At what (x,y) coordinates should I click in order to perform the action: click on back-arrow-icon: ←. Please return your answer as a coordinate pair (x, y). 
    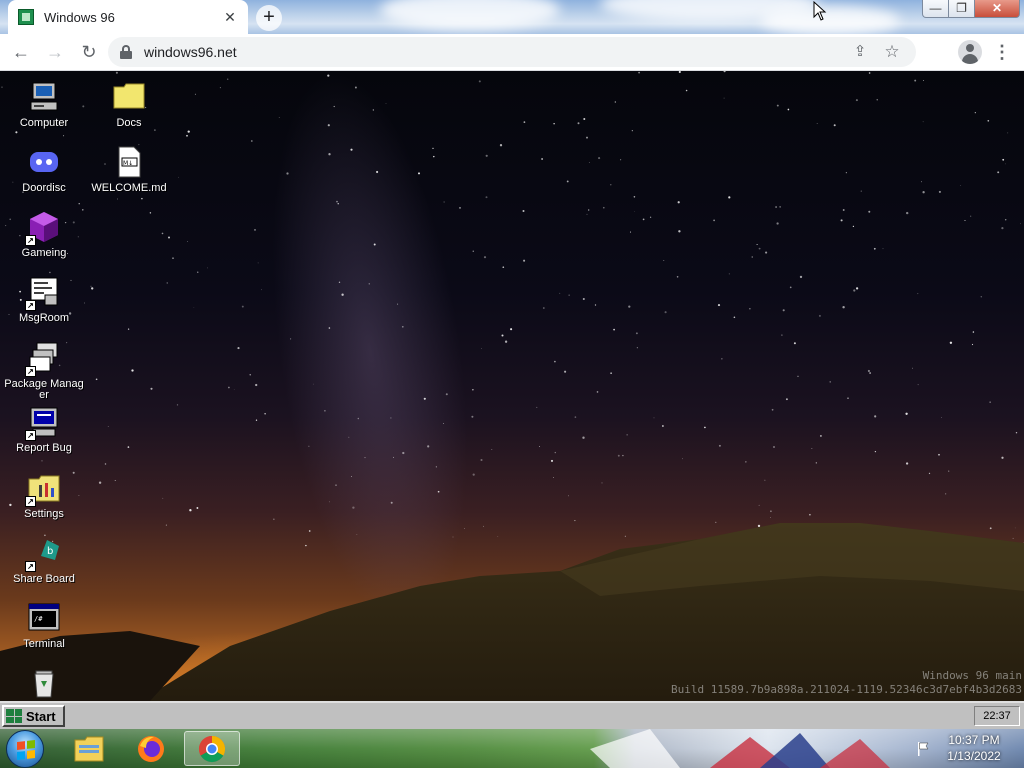
    Looking at the image, I should click on (21, 52).